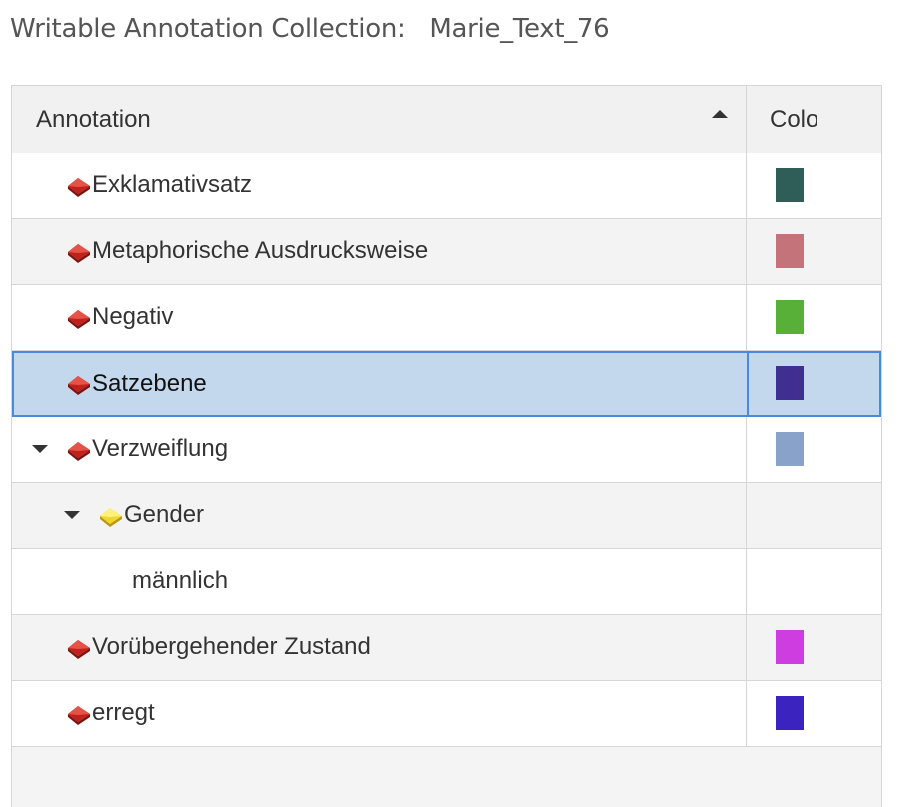 The width and height of the screenshot is (914, 807). I want to click on column-header-annotation: Annotation, so click(379, 119).